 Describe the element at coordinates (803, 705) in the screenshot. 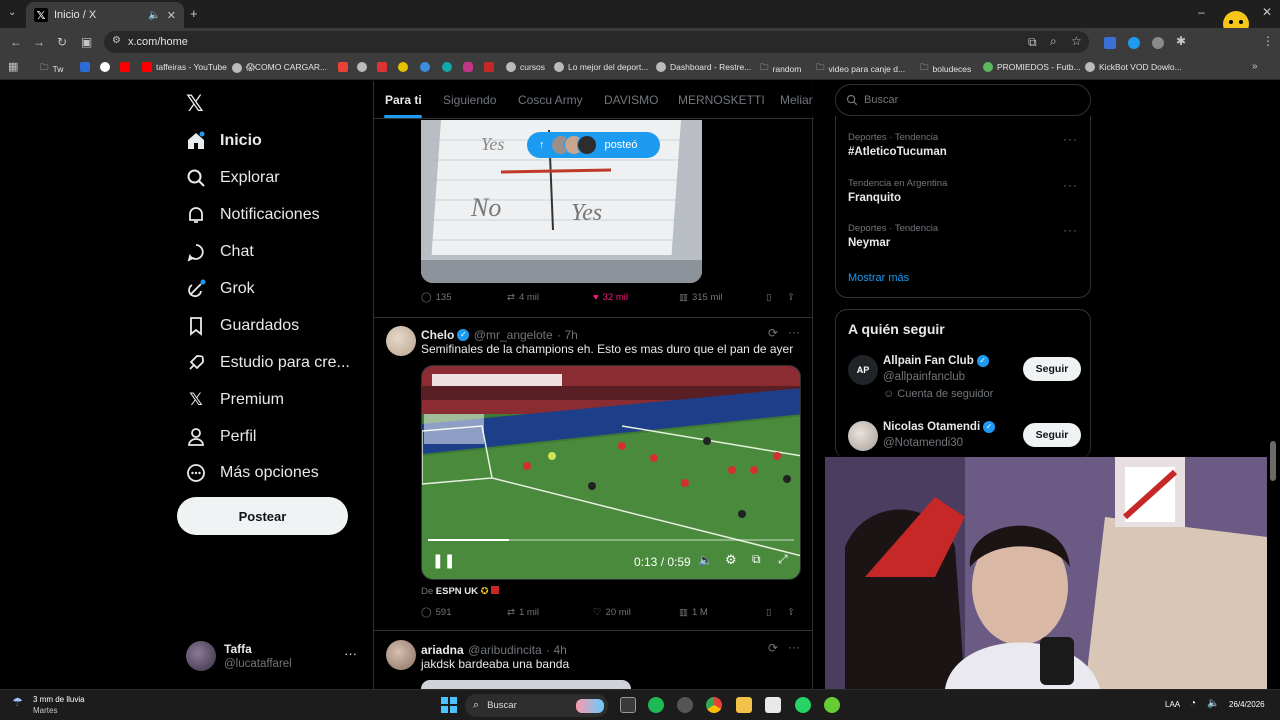

I see `whatsapp-icon` at that location.